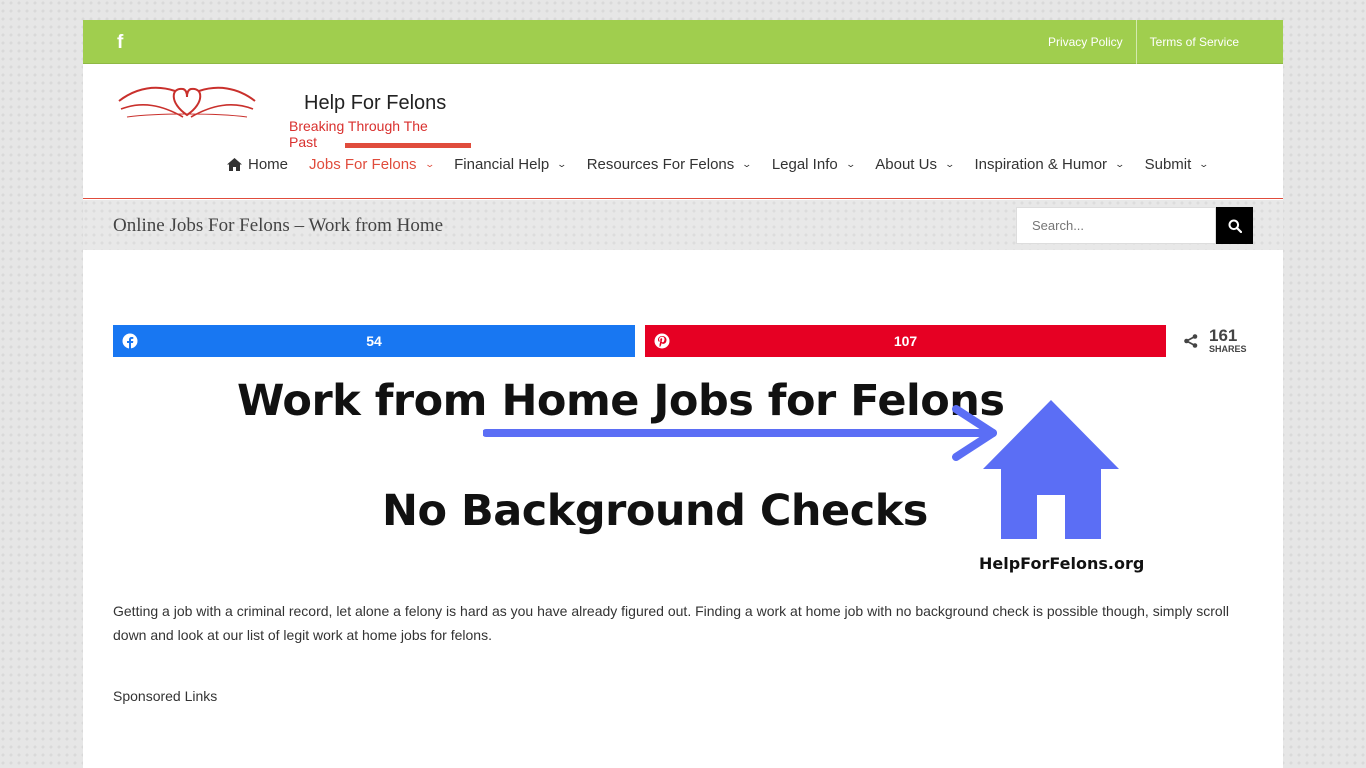 This screenshot has height=768, width=1366. I want to click on nav-item-legal-info: Legal Info ⌄, so click(813, 164).